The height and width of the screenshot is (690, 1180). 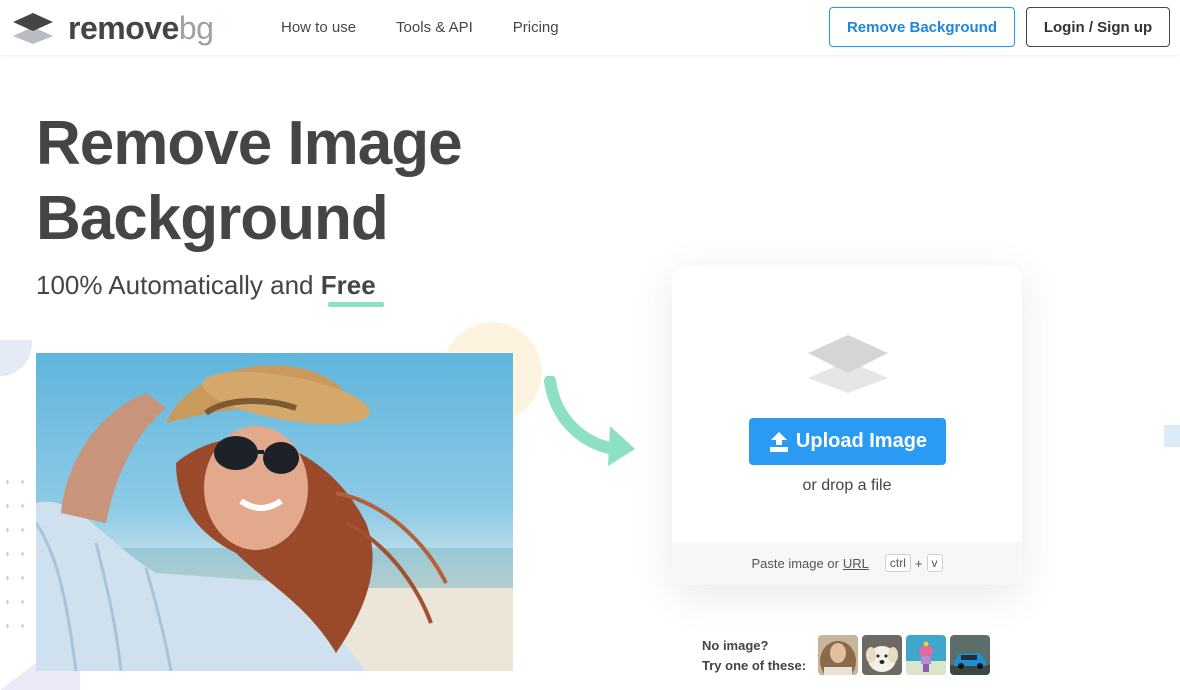 I want to click on sample-car-thumbnail, so click(x=970, y=655).